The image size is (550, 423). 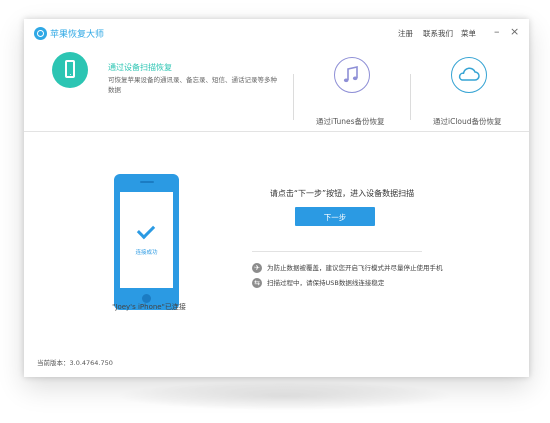 I want to click on mode-device-scan-description: 可恢复苹果设备的通讯录、备忘录、短信、通话记录等多种数据, so click(x=192, y=85).